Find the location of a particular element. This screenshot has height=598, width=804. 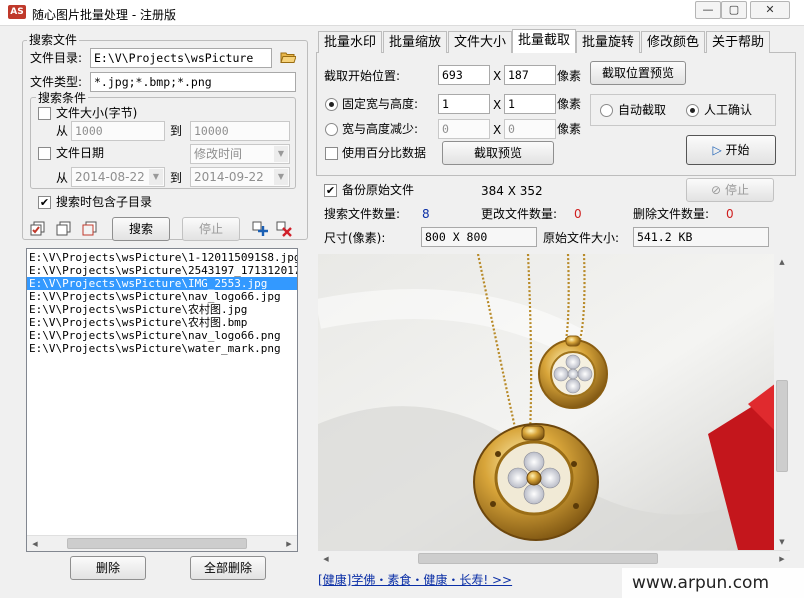

date-to-label: 到 is located at coordinates (176, 178).